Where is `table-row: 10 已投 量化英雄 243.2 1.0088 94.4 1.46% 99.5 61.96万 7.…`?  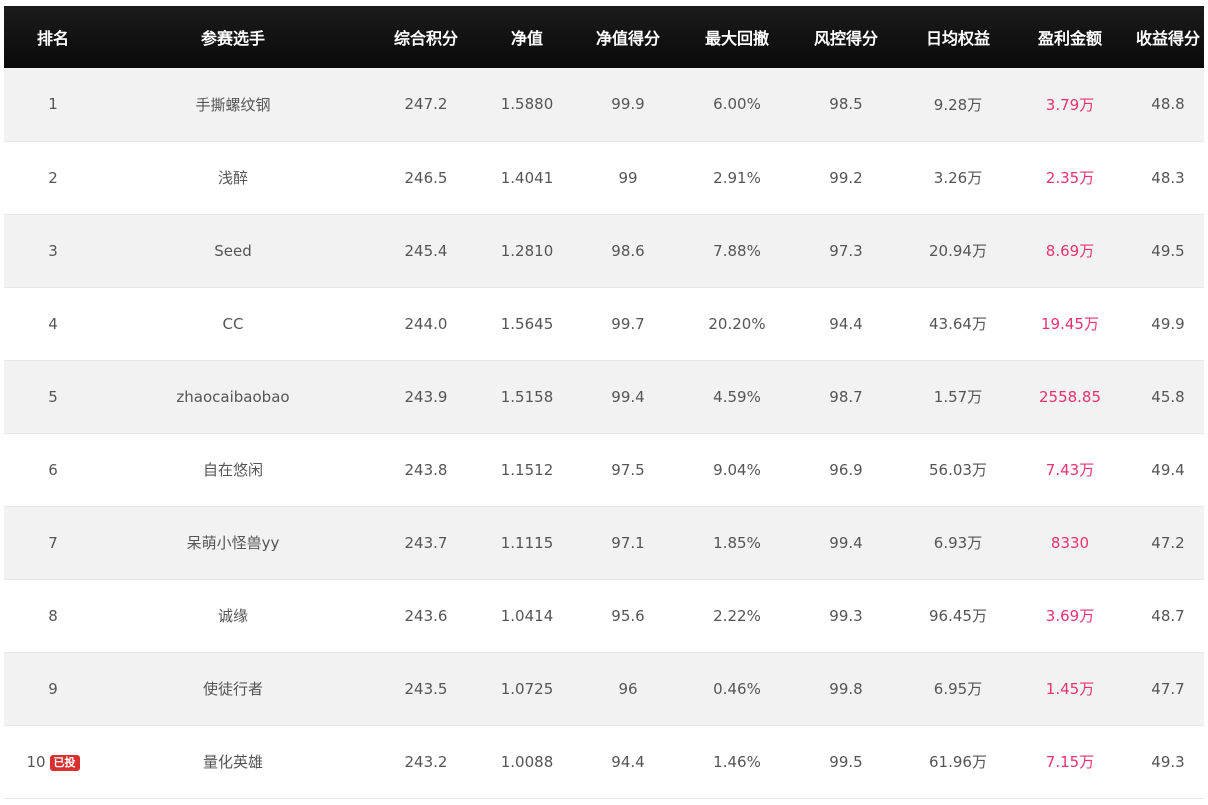
table-row: 10 已投 量化英雄 243.2 1.0088 94.4 1.46% 99.5 61.96万 7.… is located at coordinates (604, 761).